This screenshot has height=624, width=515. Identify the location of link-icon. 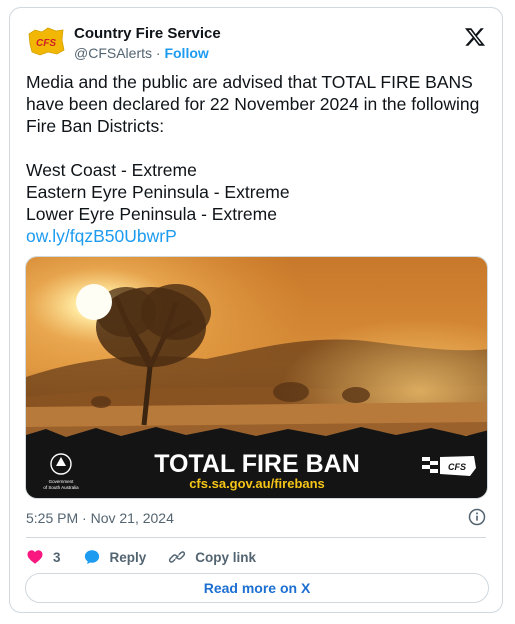
(177, 557).